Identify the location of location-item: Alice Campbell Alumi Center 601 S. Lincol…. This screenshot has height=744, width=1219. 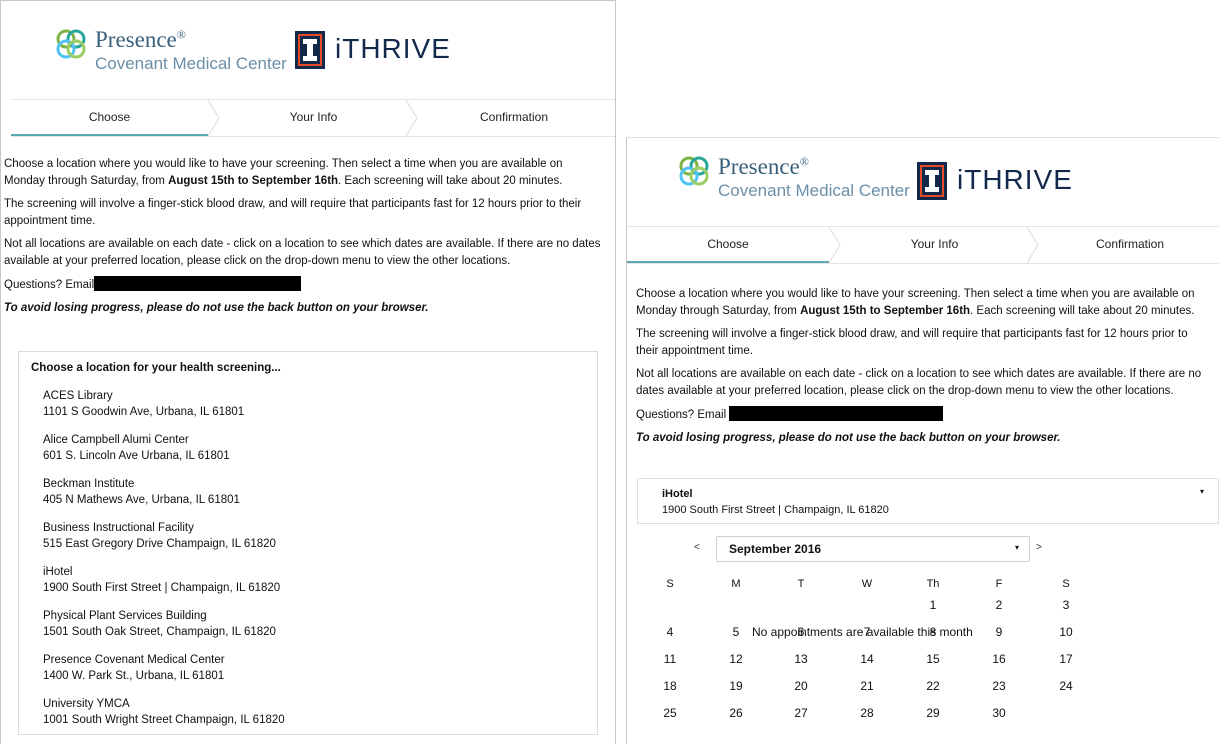
(136, 448).